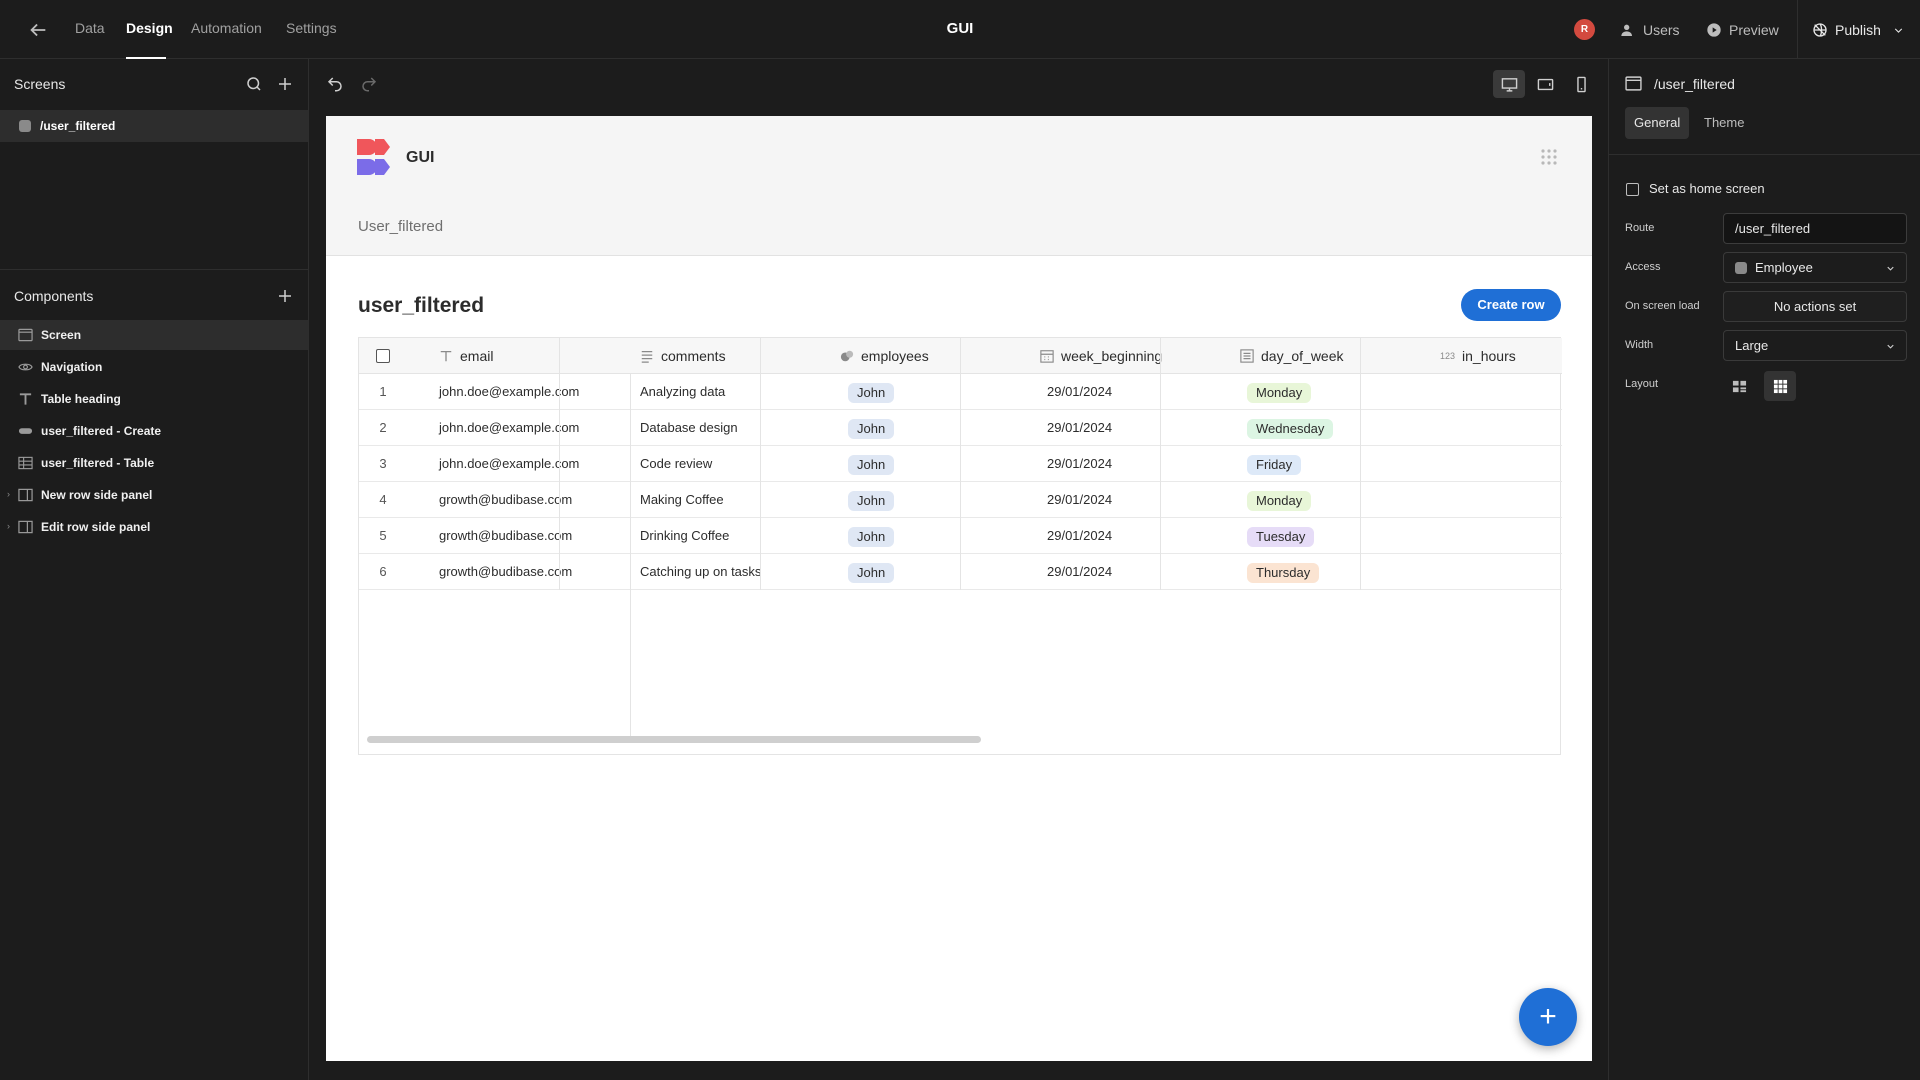  Describe the element at coordinates (154, 126) in the screenshot. I see `screen-item-user-filtered: /user_filtered` at that location.